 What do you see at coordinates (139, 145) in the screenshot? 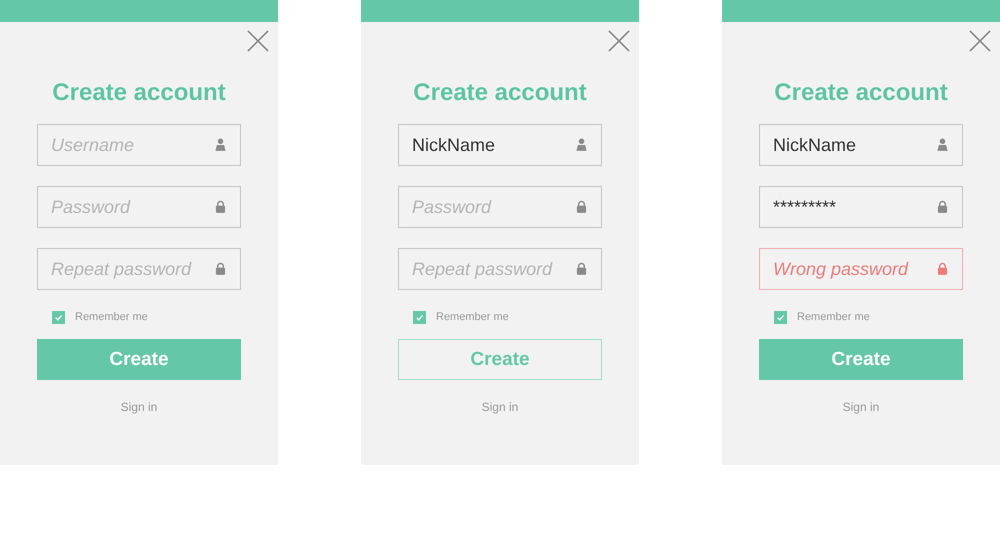
I see `input-field: Username` at bounding box center [139, 145].